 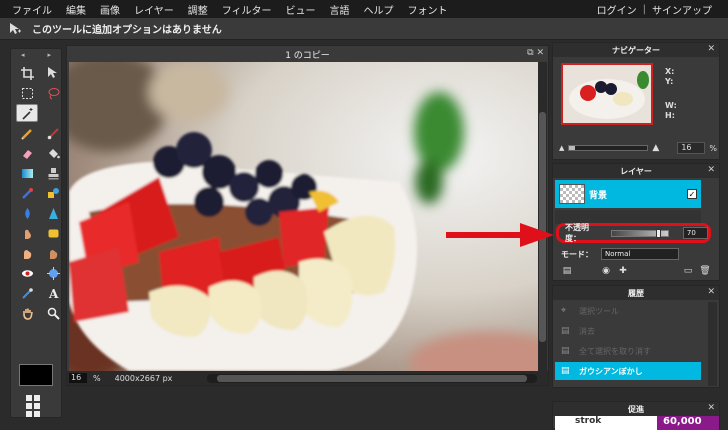 What do you see at coordinates (695, 233) in the screenshot?
I see `opacity-input: 70` at bounding box center [695, 233].